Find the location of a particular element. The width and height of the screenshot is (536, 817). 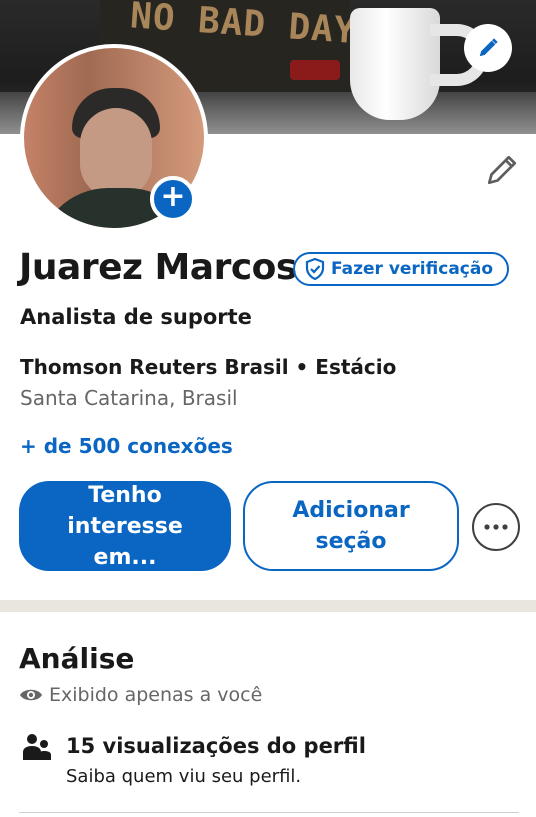

profile-company: Thomson Reuters Brasil • Estácio is located at coordinates (208, 367).